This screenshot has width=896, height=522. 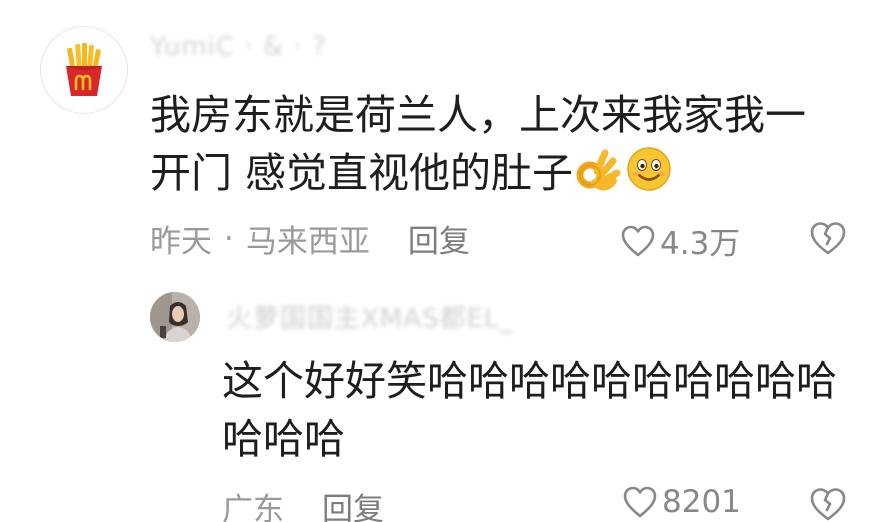 I want to click on replier-avatar, so click(x=175, y=317).